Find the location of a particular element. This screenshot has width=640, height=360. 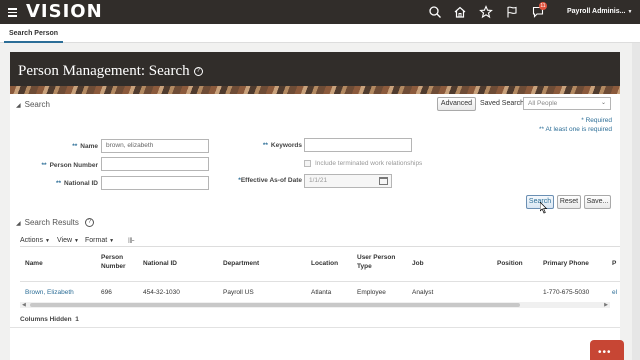

page-title: Person Management: Search? is located at coordinates (110, 71).